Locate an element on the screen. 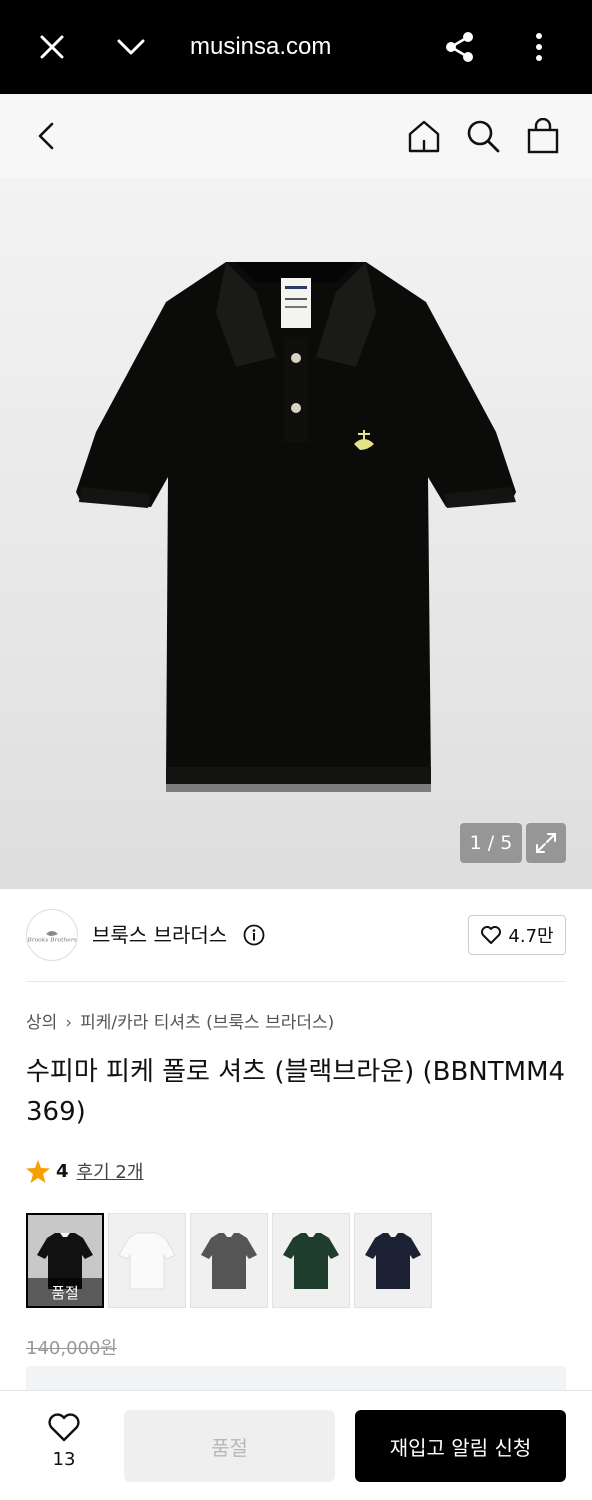  restock-alert-button: 재입고 알림 신청 is located at coordinates (460, 1446).